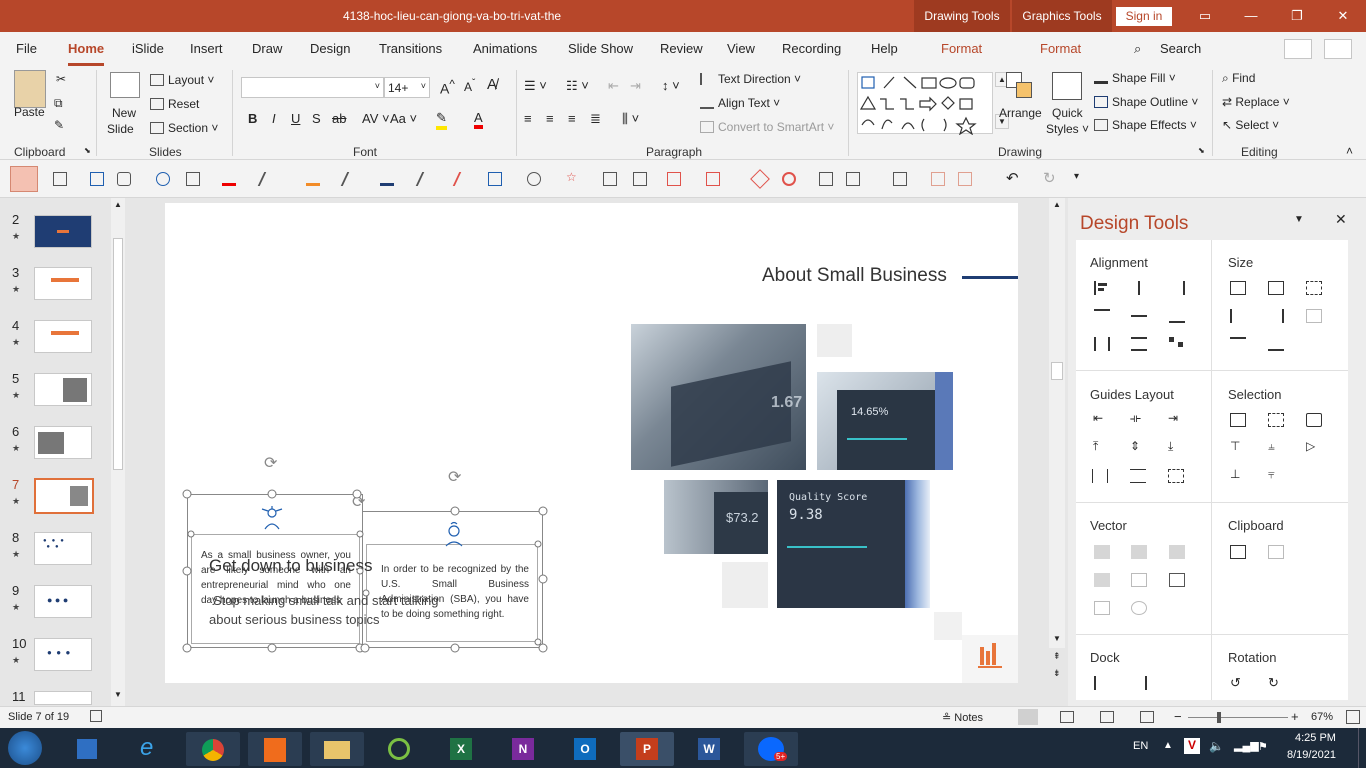 Image resolution: width=1366 pixels, height=768 pixels. Describe the element at coordinates (1238, 288) in the screenshot. I see `same-width-icon` at that location.